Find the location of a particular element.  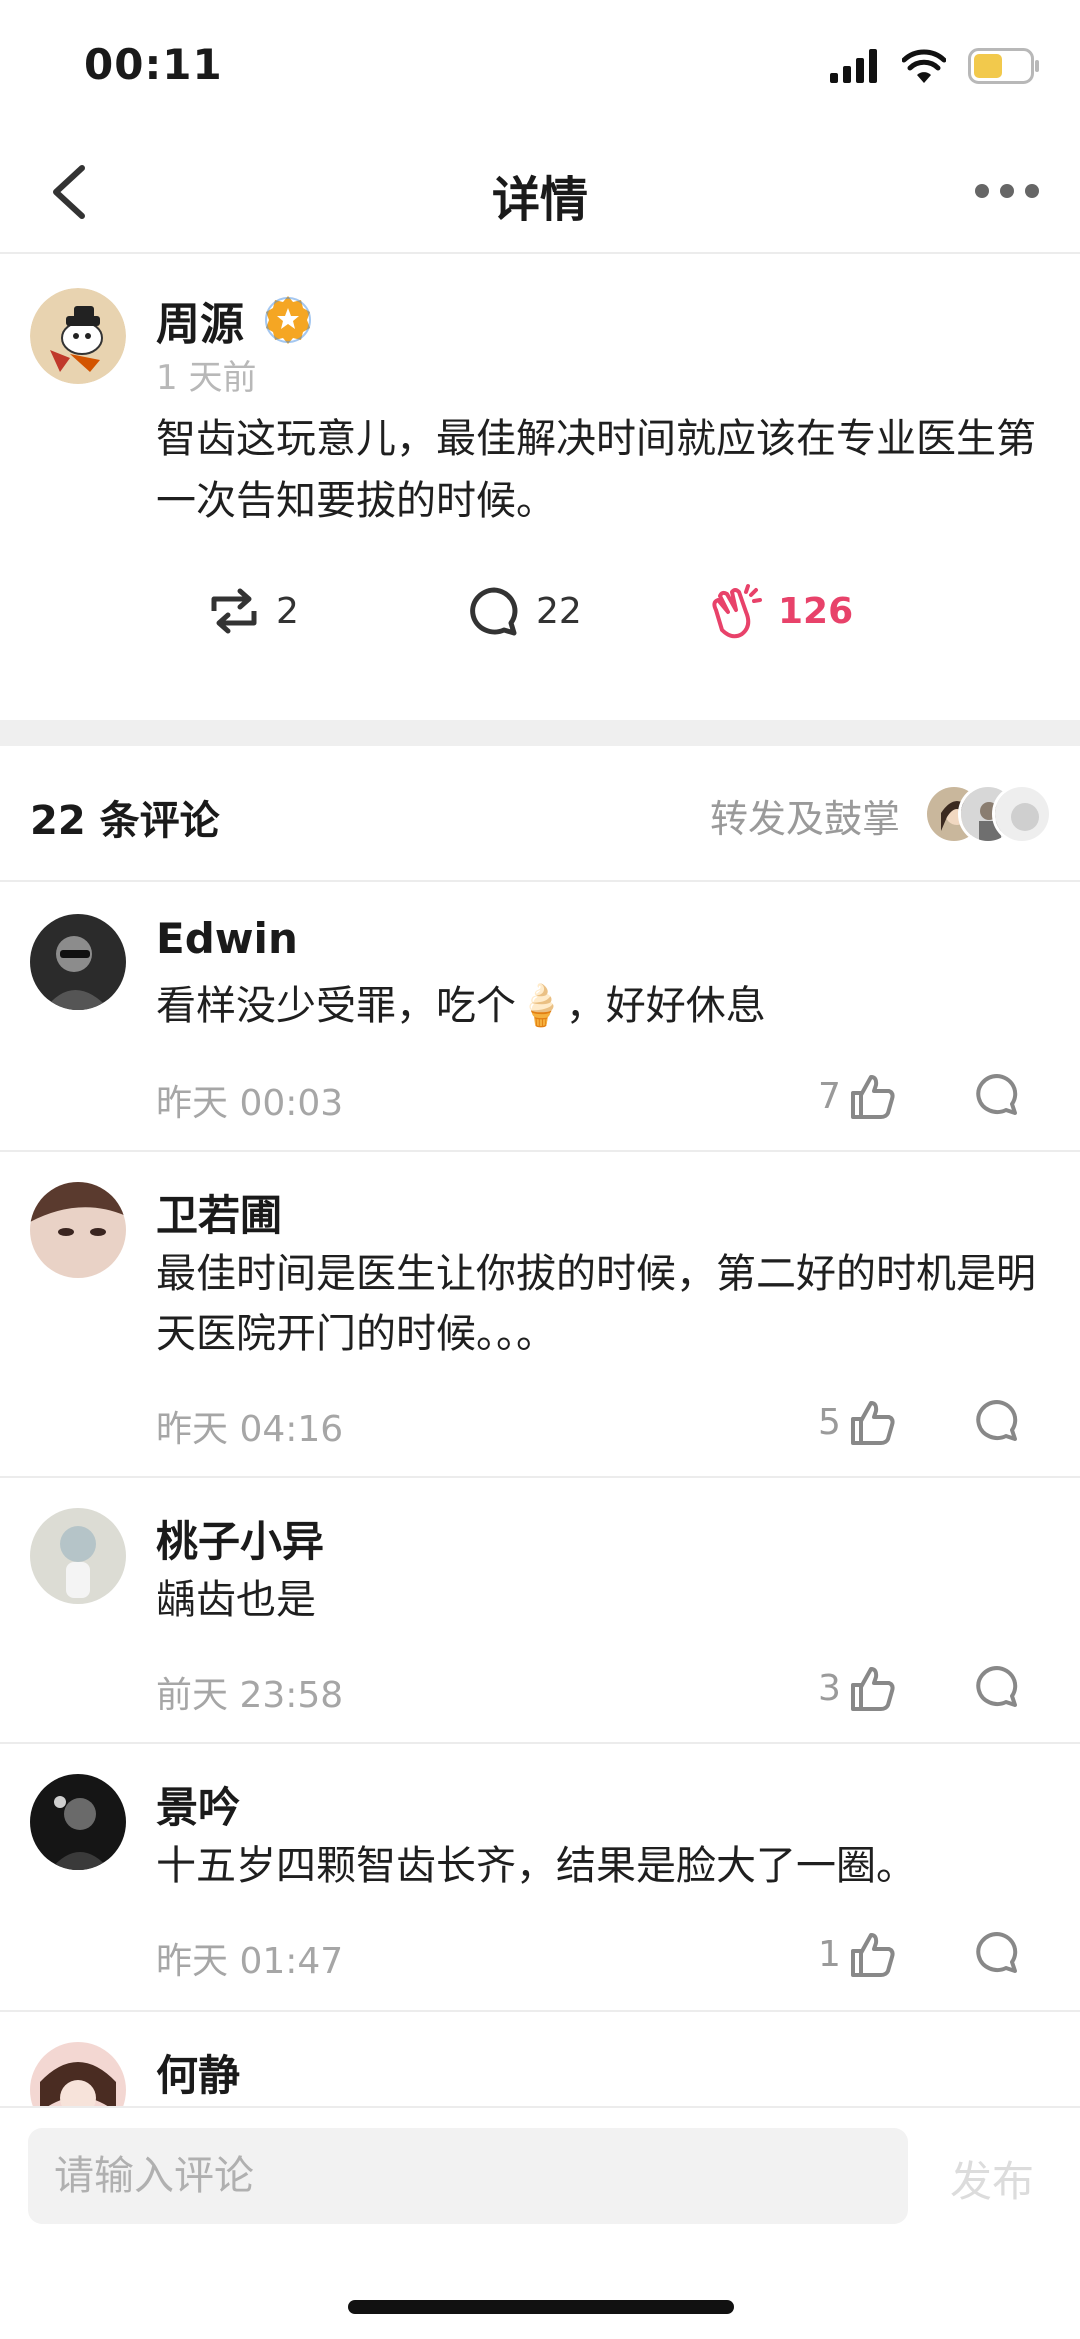

like-button: 3 is located at coordinates (857, 1688).